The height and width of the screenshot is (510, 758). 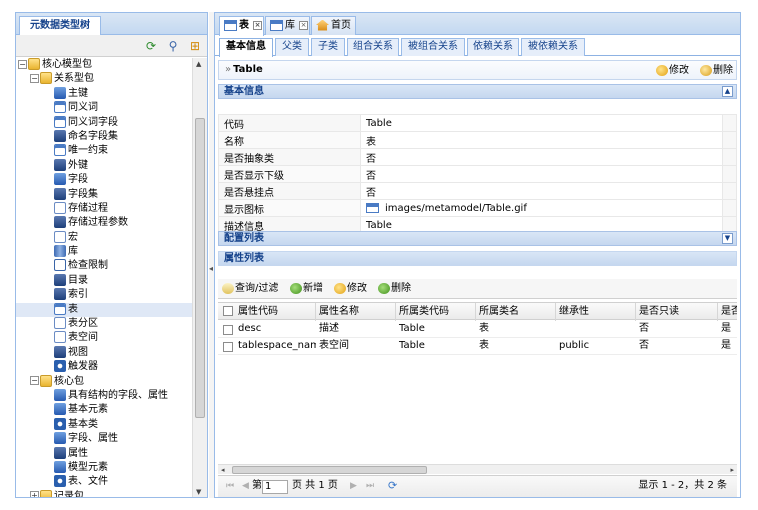 I want to click on tree-item: 字段集, so click(x=104, y=194).